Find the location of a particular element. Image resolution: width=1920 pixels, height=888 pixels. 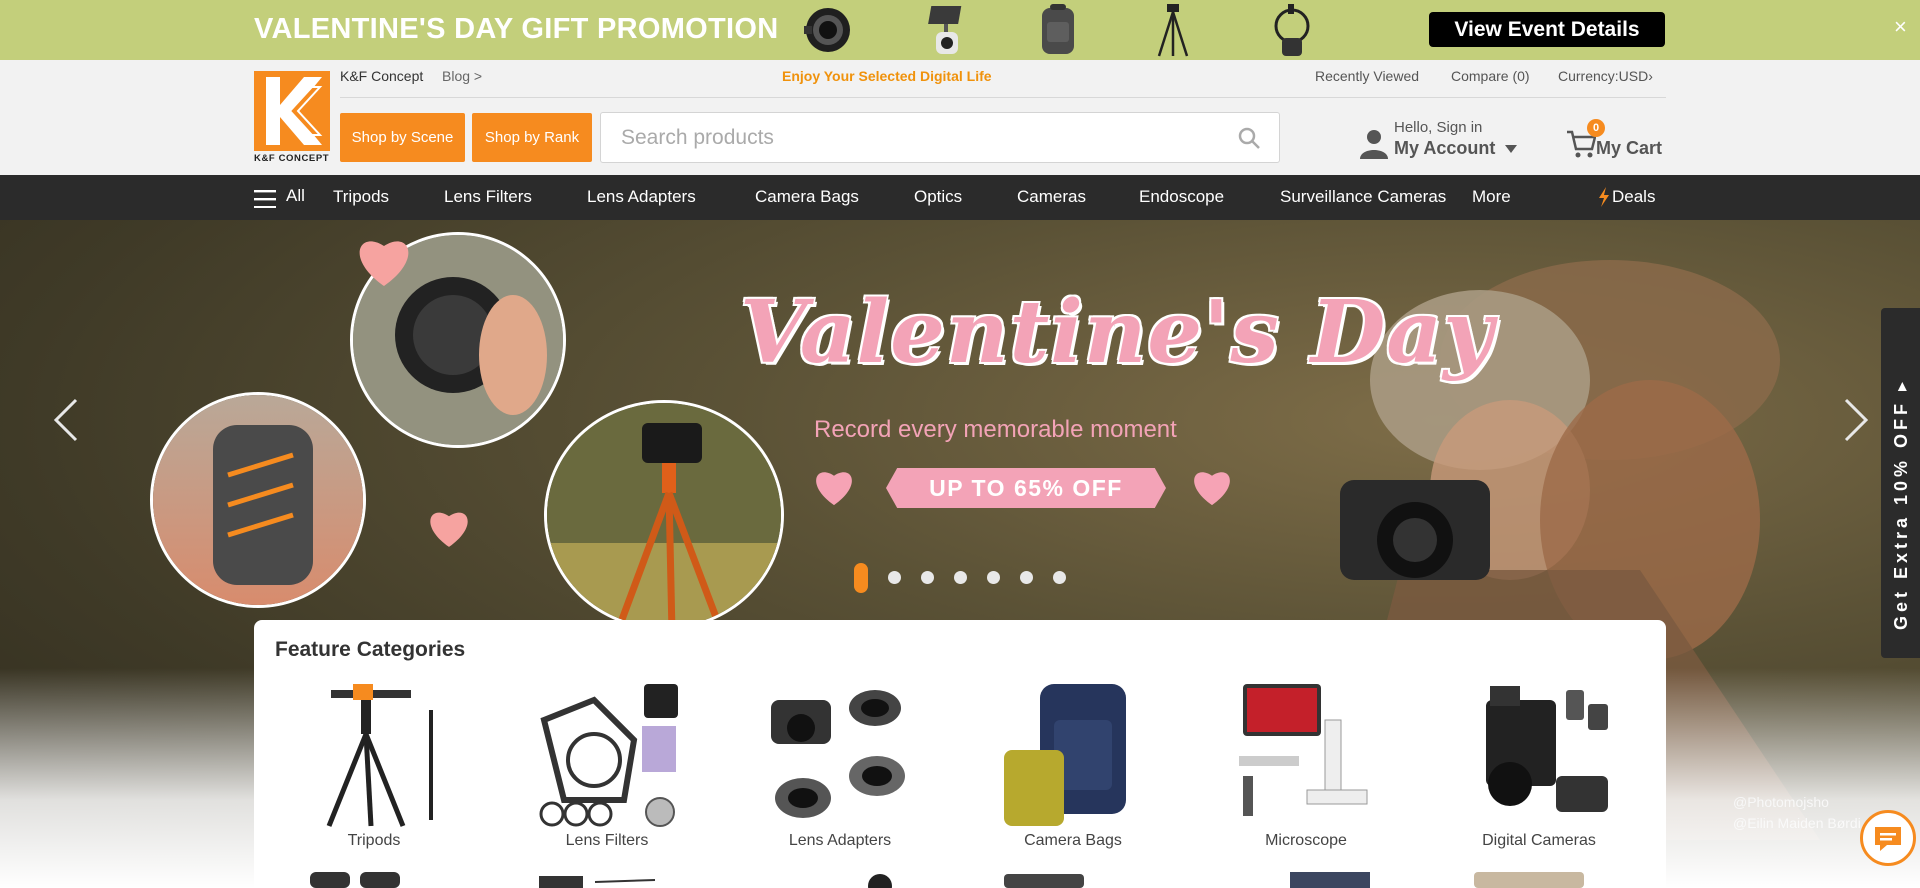

backpack-image is located at coordinates (258, 500).